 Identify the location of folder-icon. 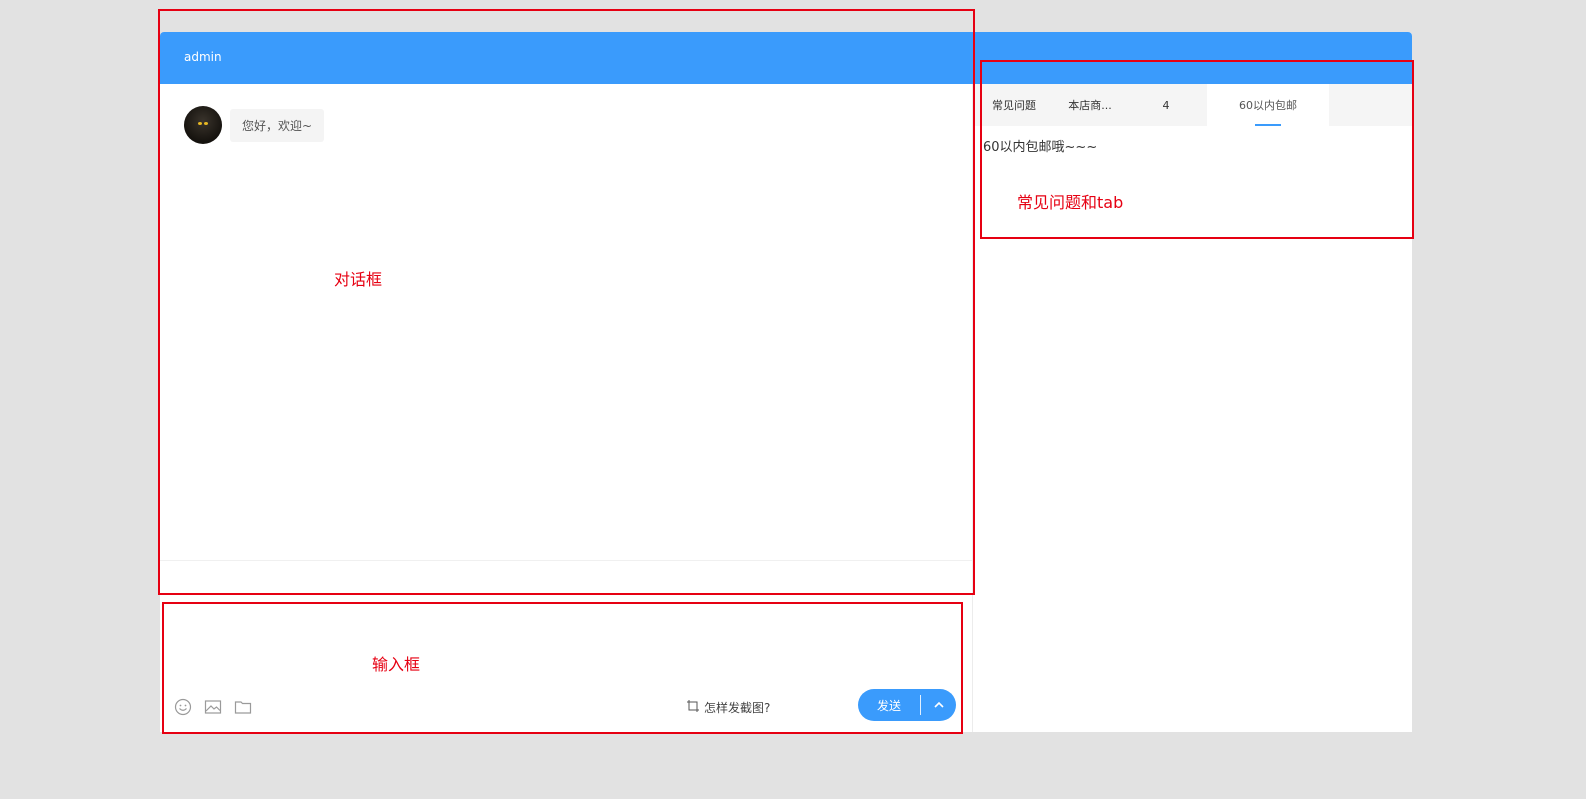
(243, 707).